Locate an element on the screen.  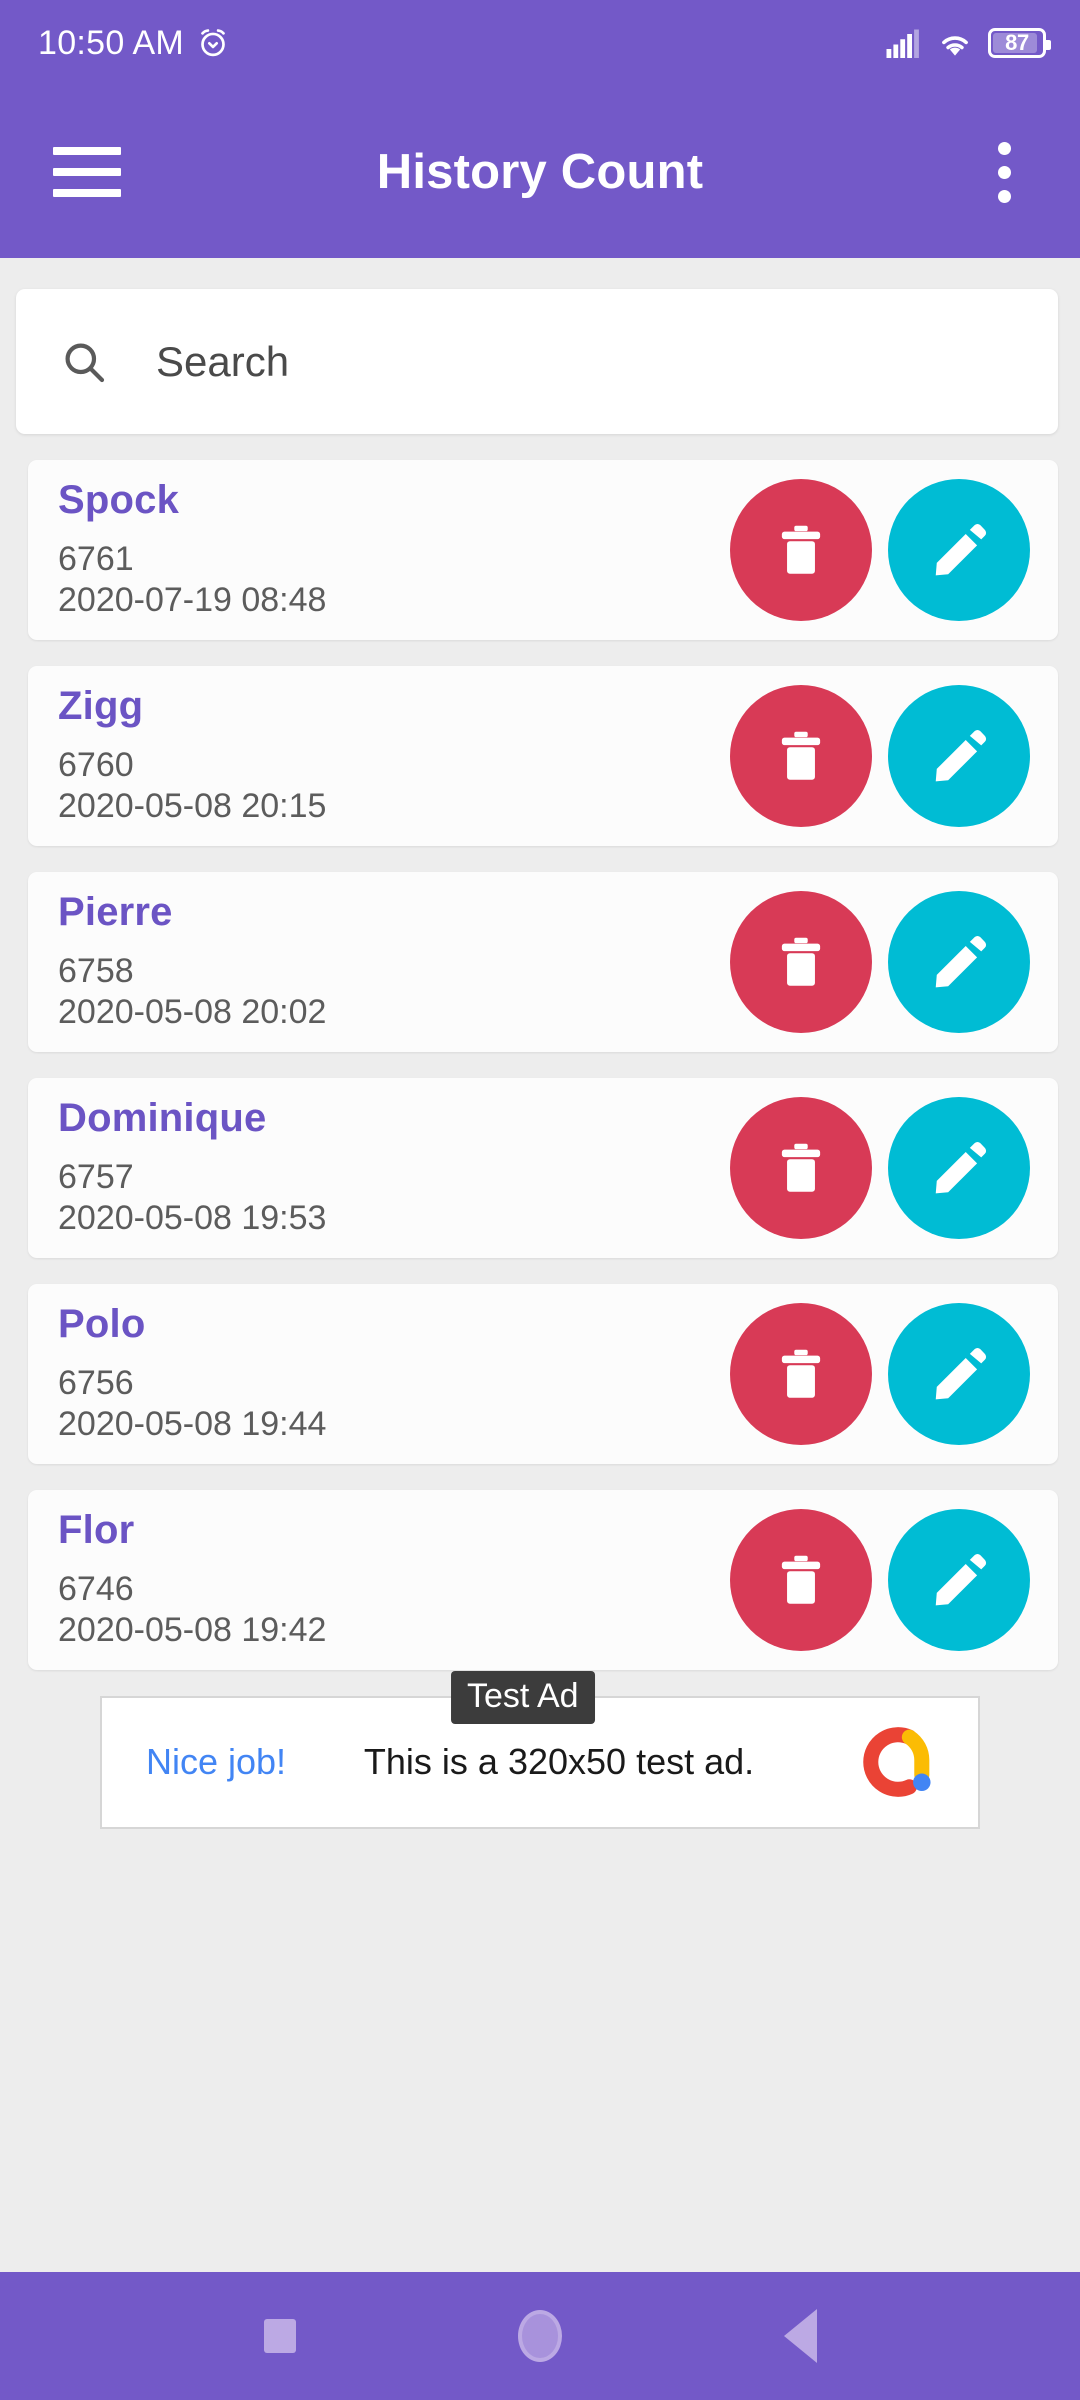
row-text: Dominique 6757 2020-05-08 19:53 is located at coordinates (394, 1168).